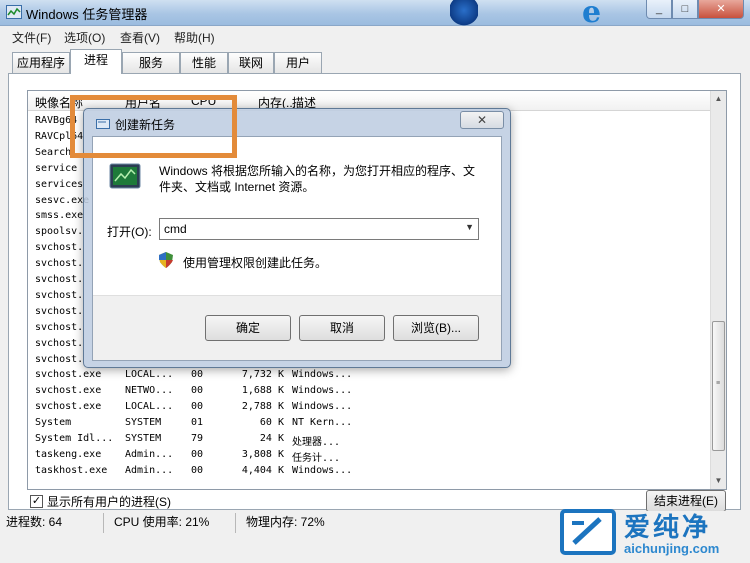  What do you see at coordinates (175, 229) in the screenshot?
I see `open-input-value: cmd` at bounding box center [175, 229].